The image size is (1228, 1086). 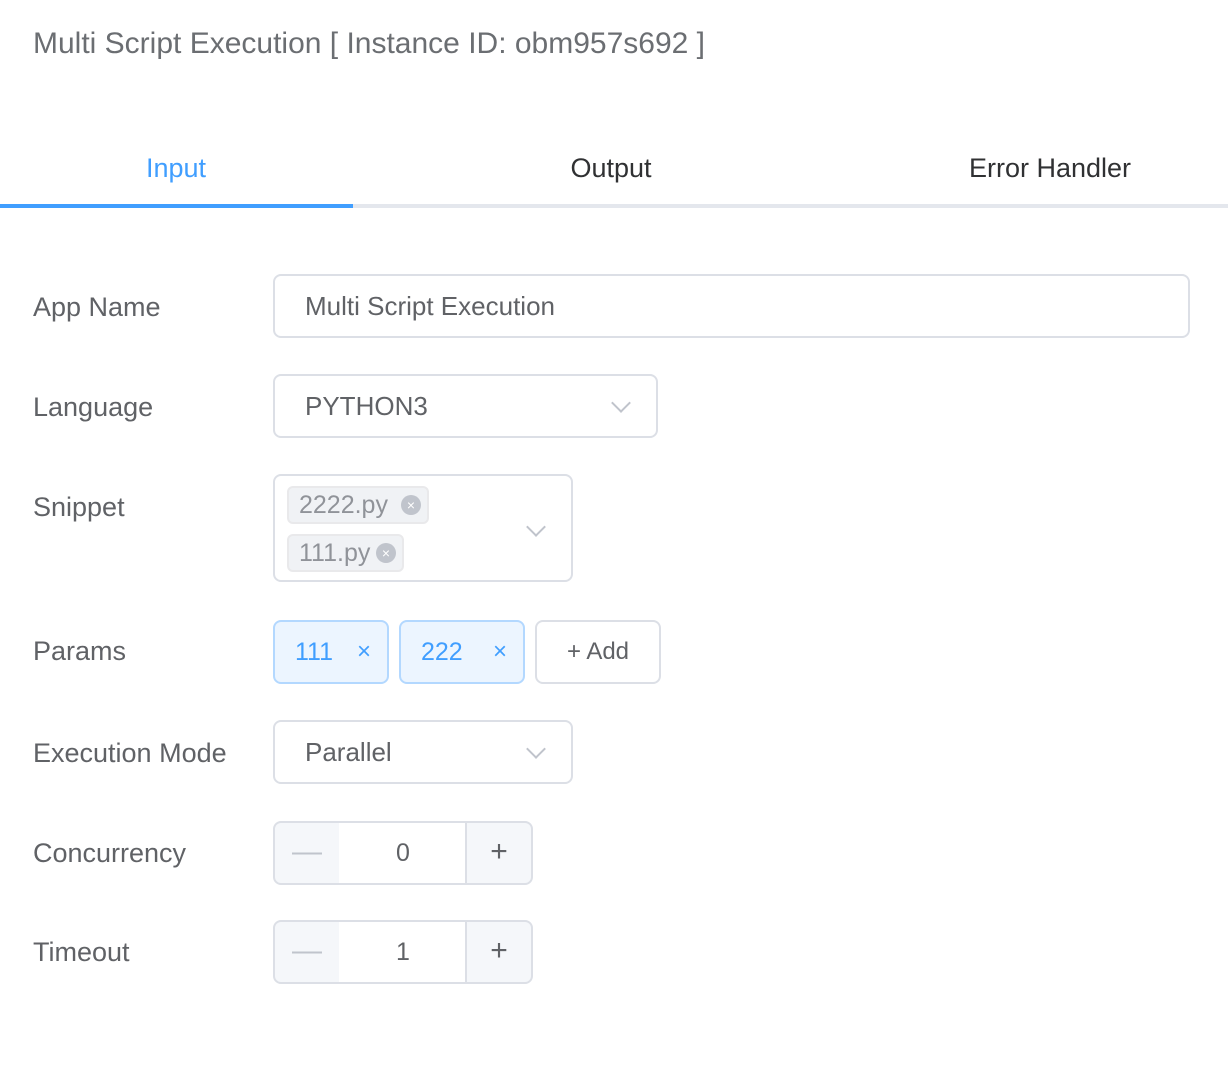 I want to click on tab-bar: Input Output Error Handler, so click(x=614, y=168).